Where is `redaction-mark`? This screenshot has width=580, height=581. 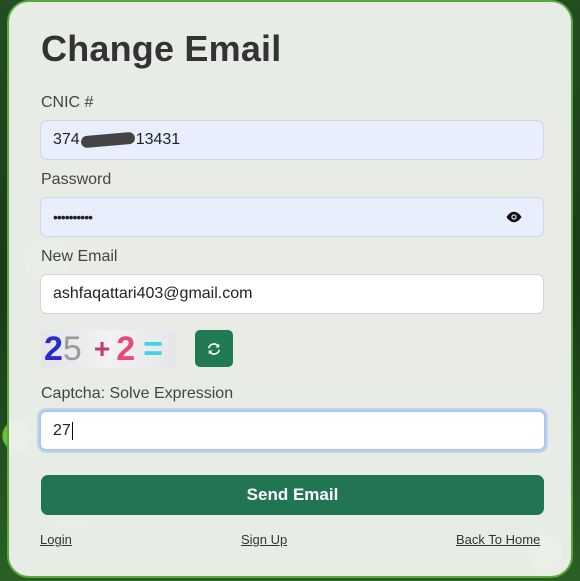 redaction-mark is located at coordinates (108, 140).